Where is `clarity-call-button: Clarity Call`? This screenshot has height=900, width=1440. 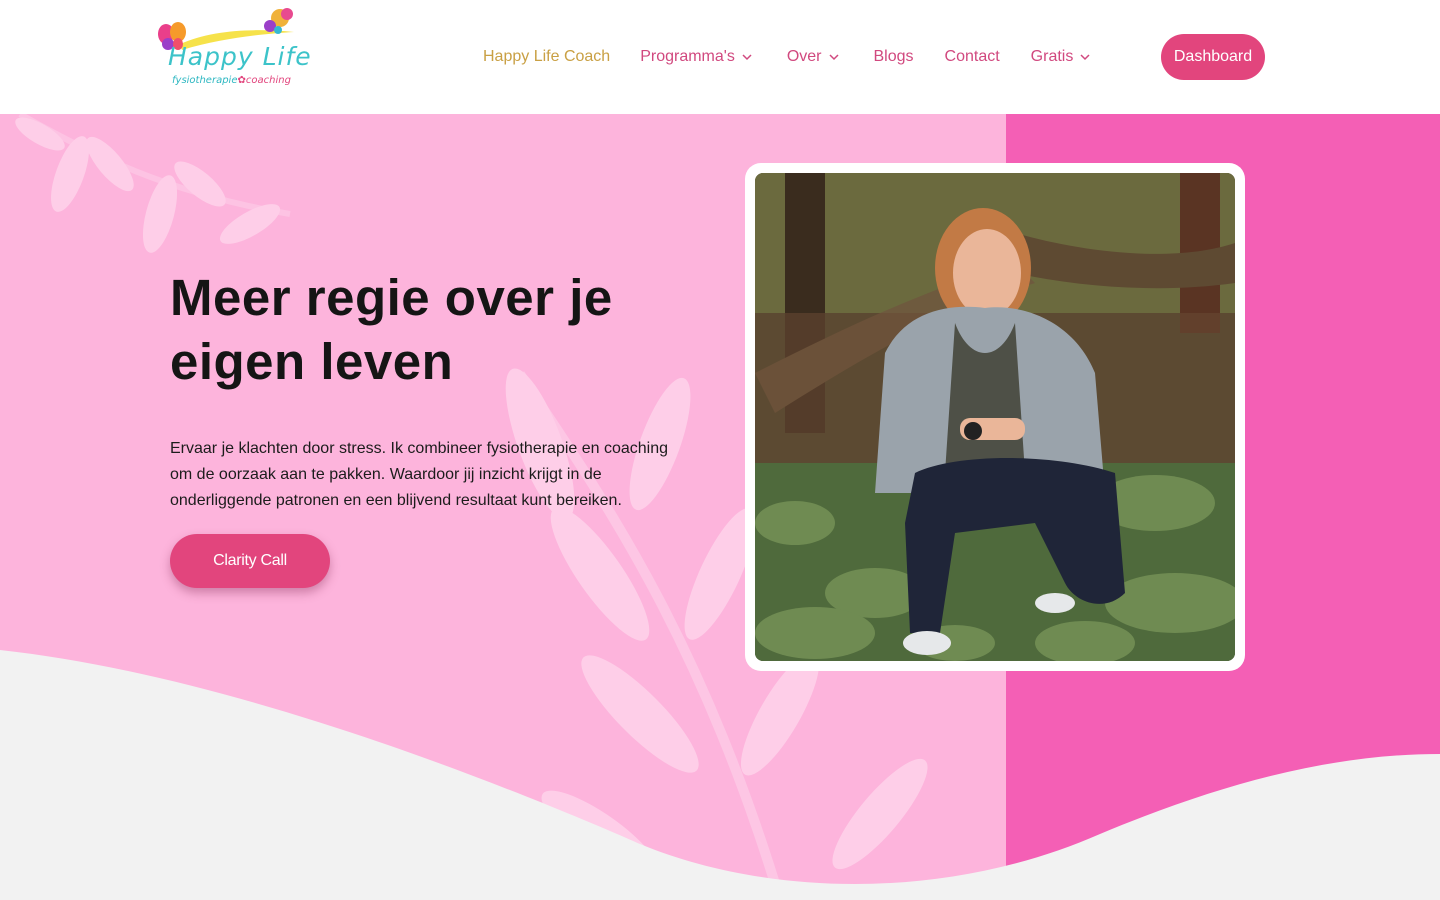 clarity-call-button: Clarity Call is located at coordinates (250, 561).